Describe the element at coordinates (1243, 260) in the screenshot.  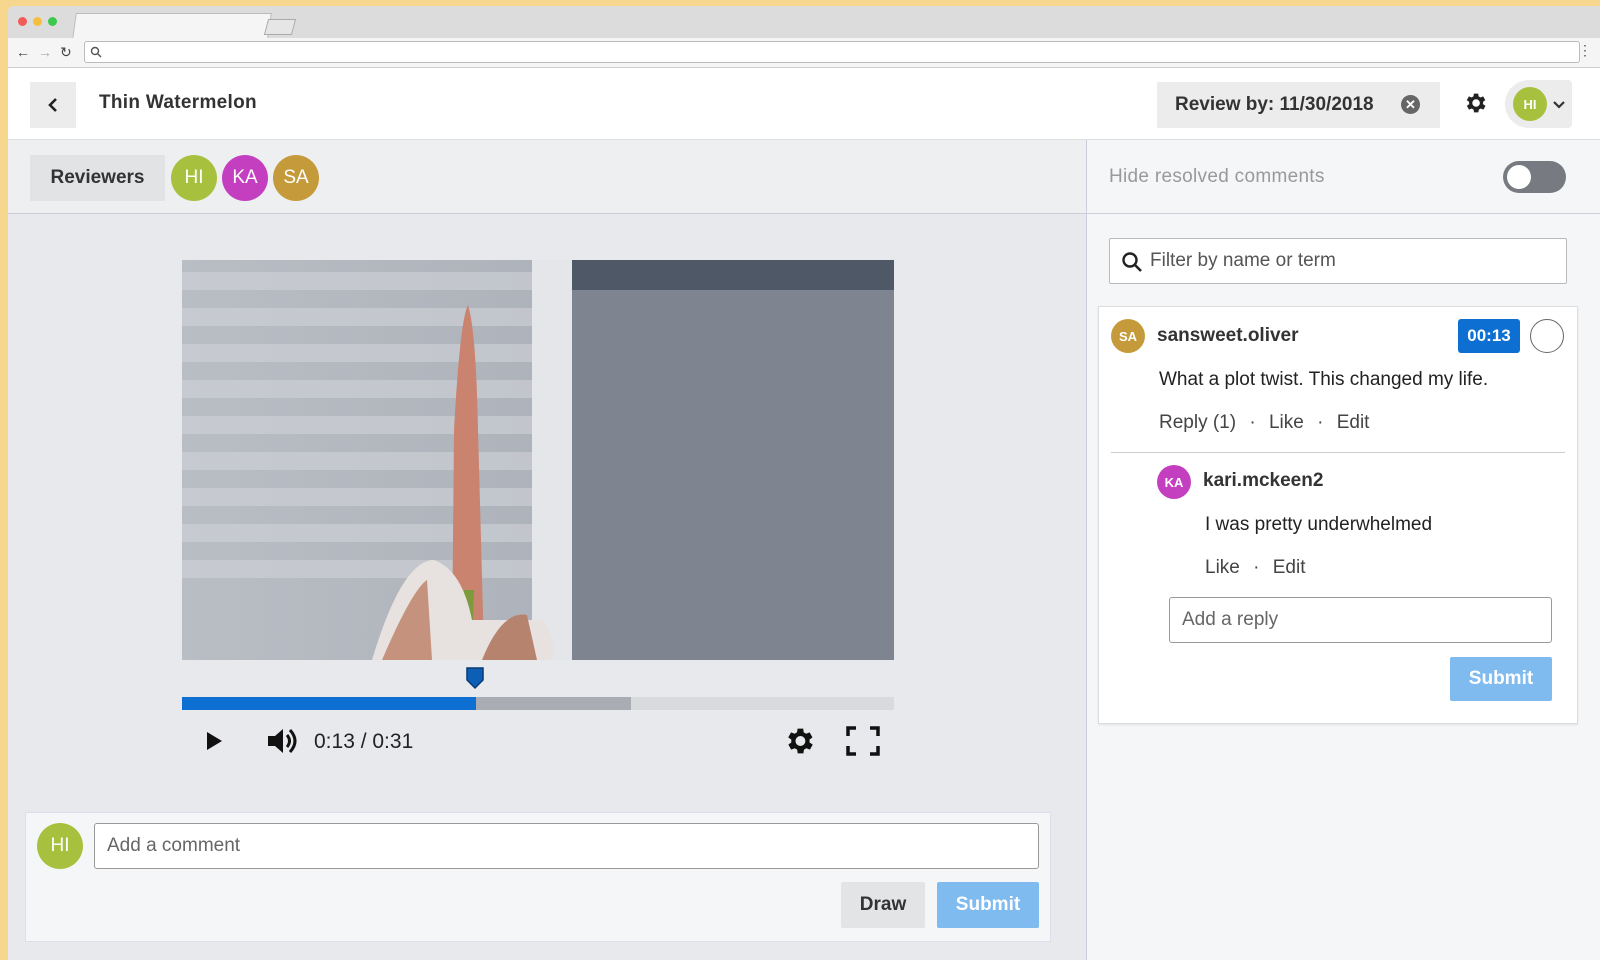
I see `filter-placeholder: Filter by name or term` at that location.